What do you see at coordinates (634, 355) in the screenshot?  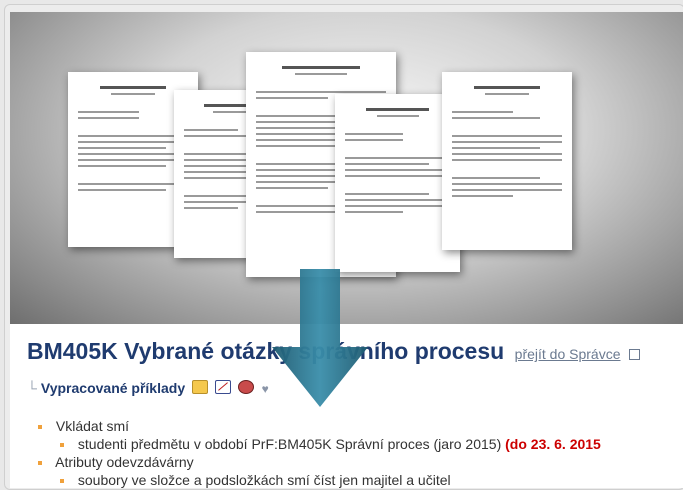 I see `external-link-icon` at bounding box center [634, 355].